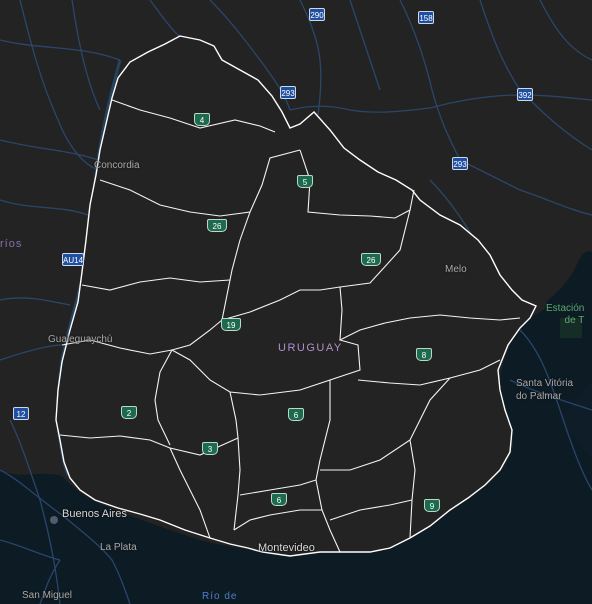 This screenshot has width=592, height=604. I want to click on route-shield-158: 158, so click(426, 17).